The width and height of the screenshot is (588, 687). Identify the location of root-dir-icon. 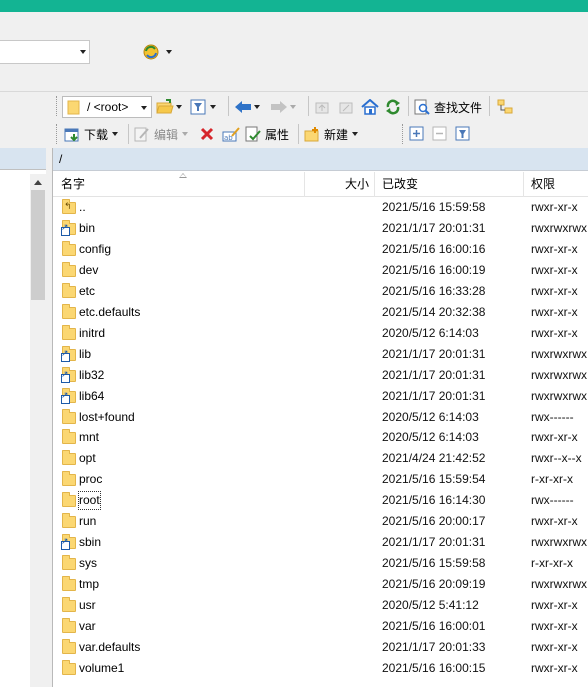
(346, 107).